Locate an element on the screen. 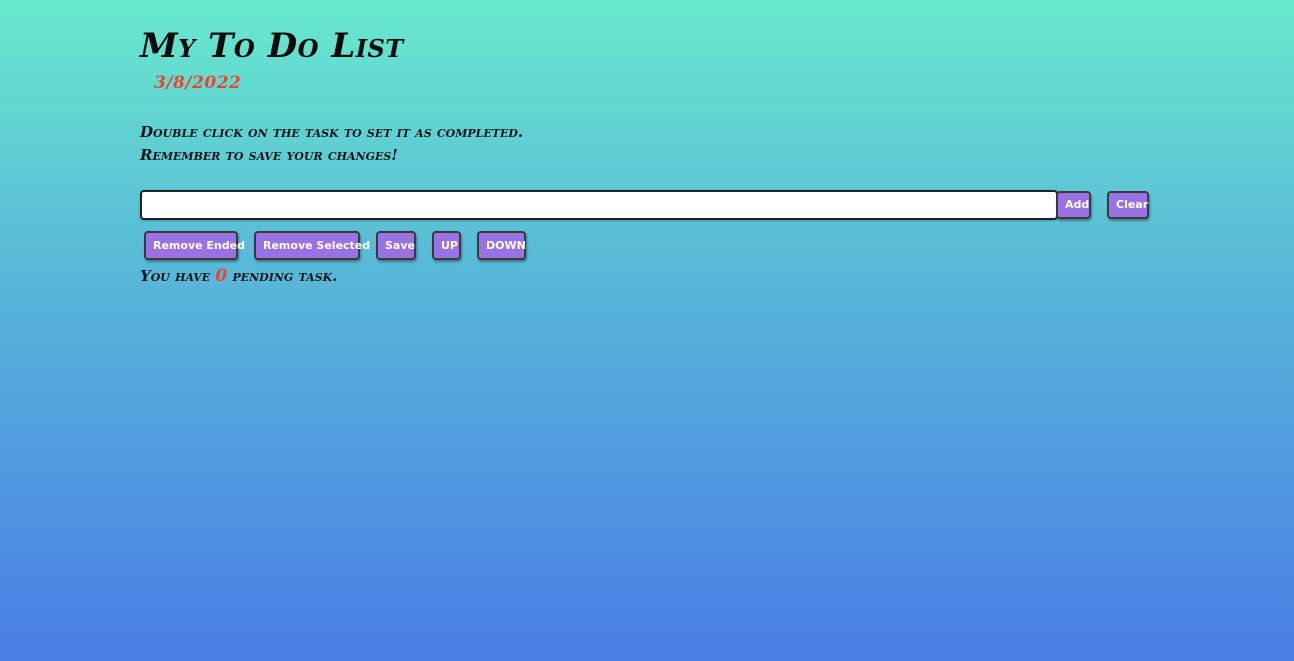 The image size is (1294, 661). instruction-line-2: Remember to save your changes! is located at coordinates (269, 155).